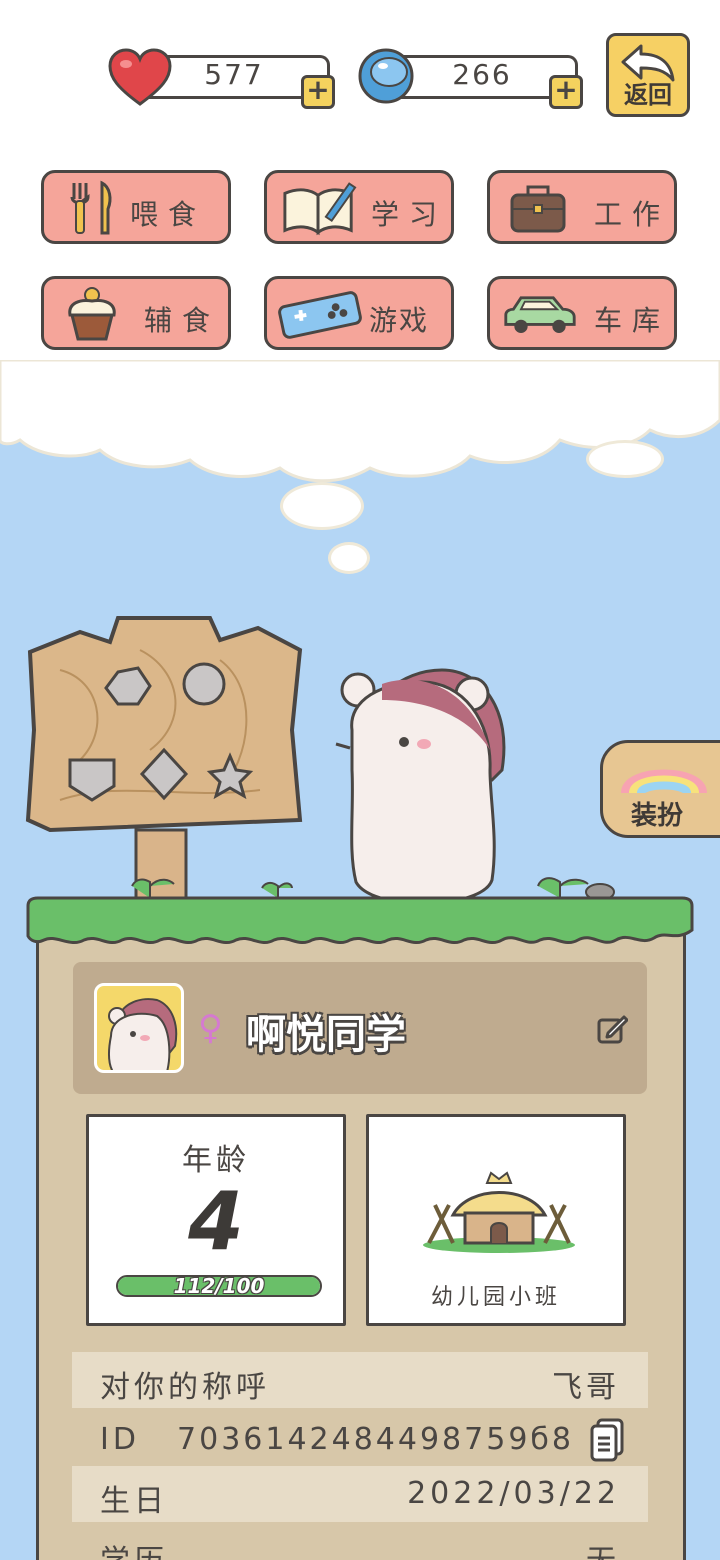 This screenshot has width=720, height=1560. Describe the element at coordinates (360, 1543) in the screenshot. I see `education-row: 学历 无` at that location.